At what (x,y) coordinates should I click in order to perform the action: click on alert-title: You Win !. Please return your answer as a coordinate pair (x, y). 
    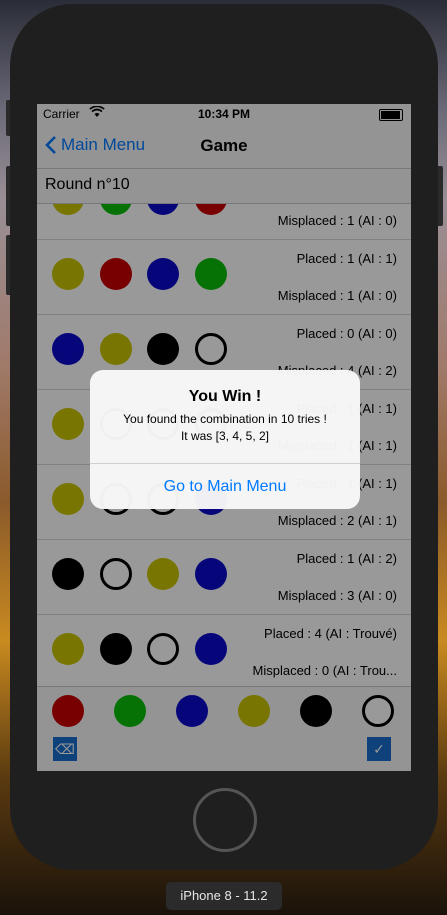
    Looking at the image, I should click on (225, 396).